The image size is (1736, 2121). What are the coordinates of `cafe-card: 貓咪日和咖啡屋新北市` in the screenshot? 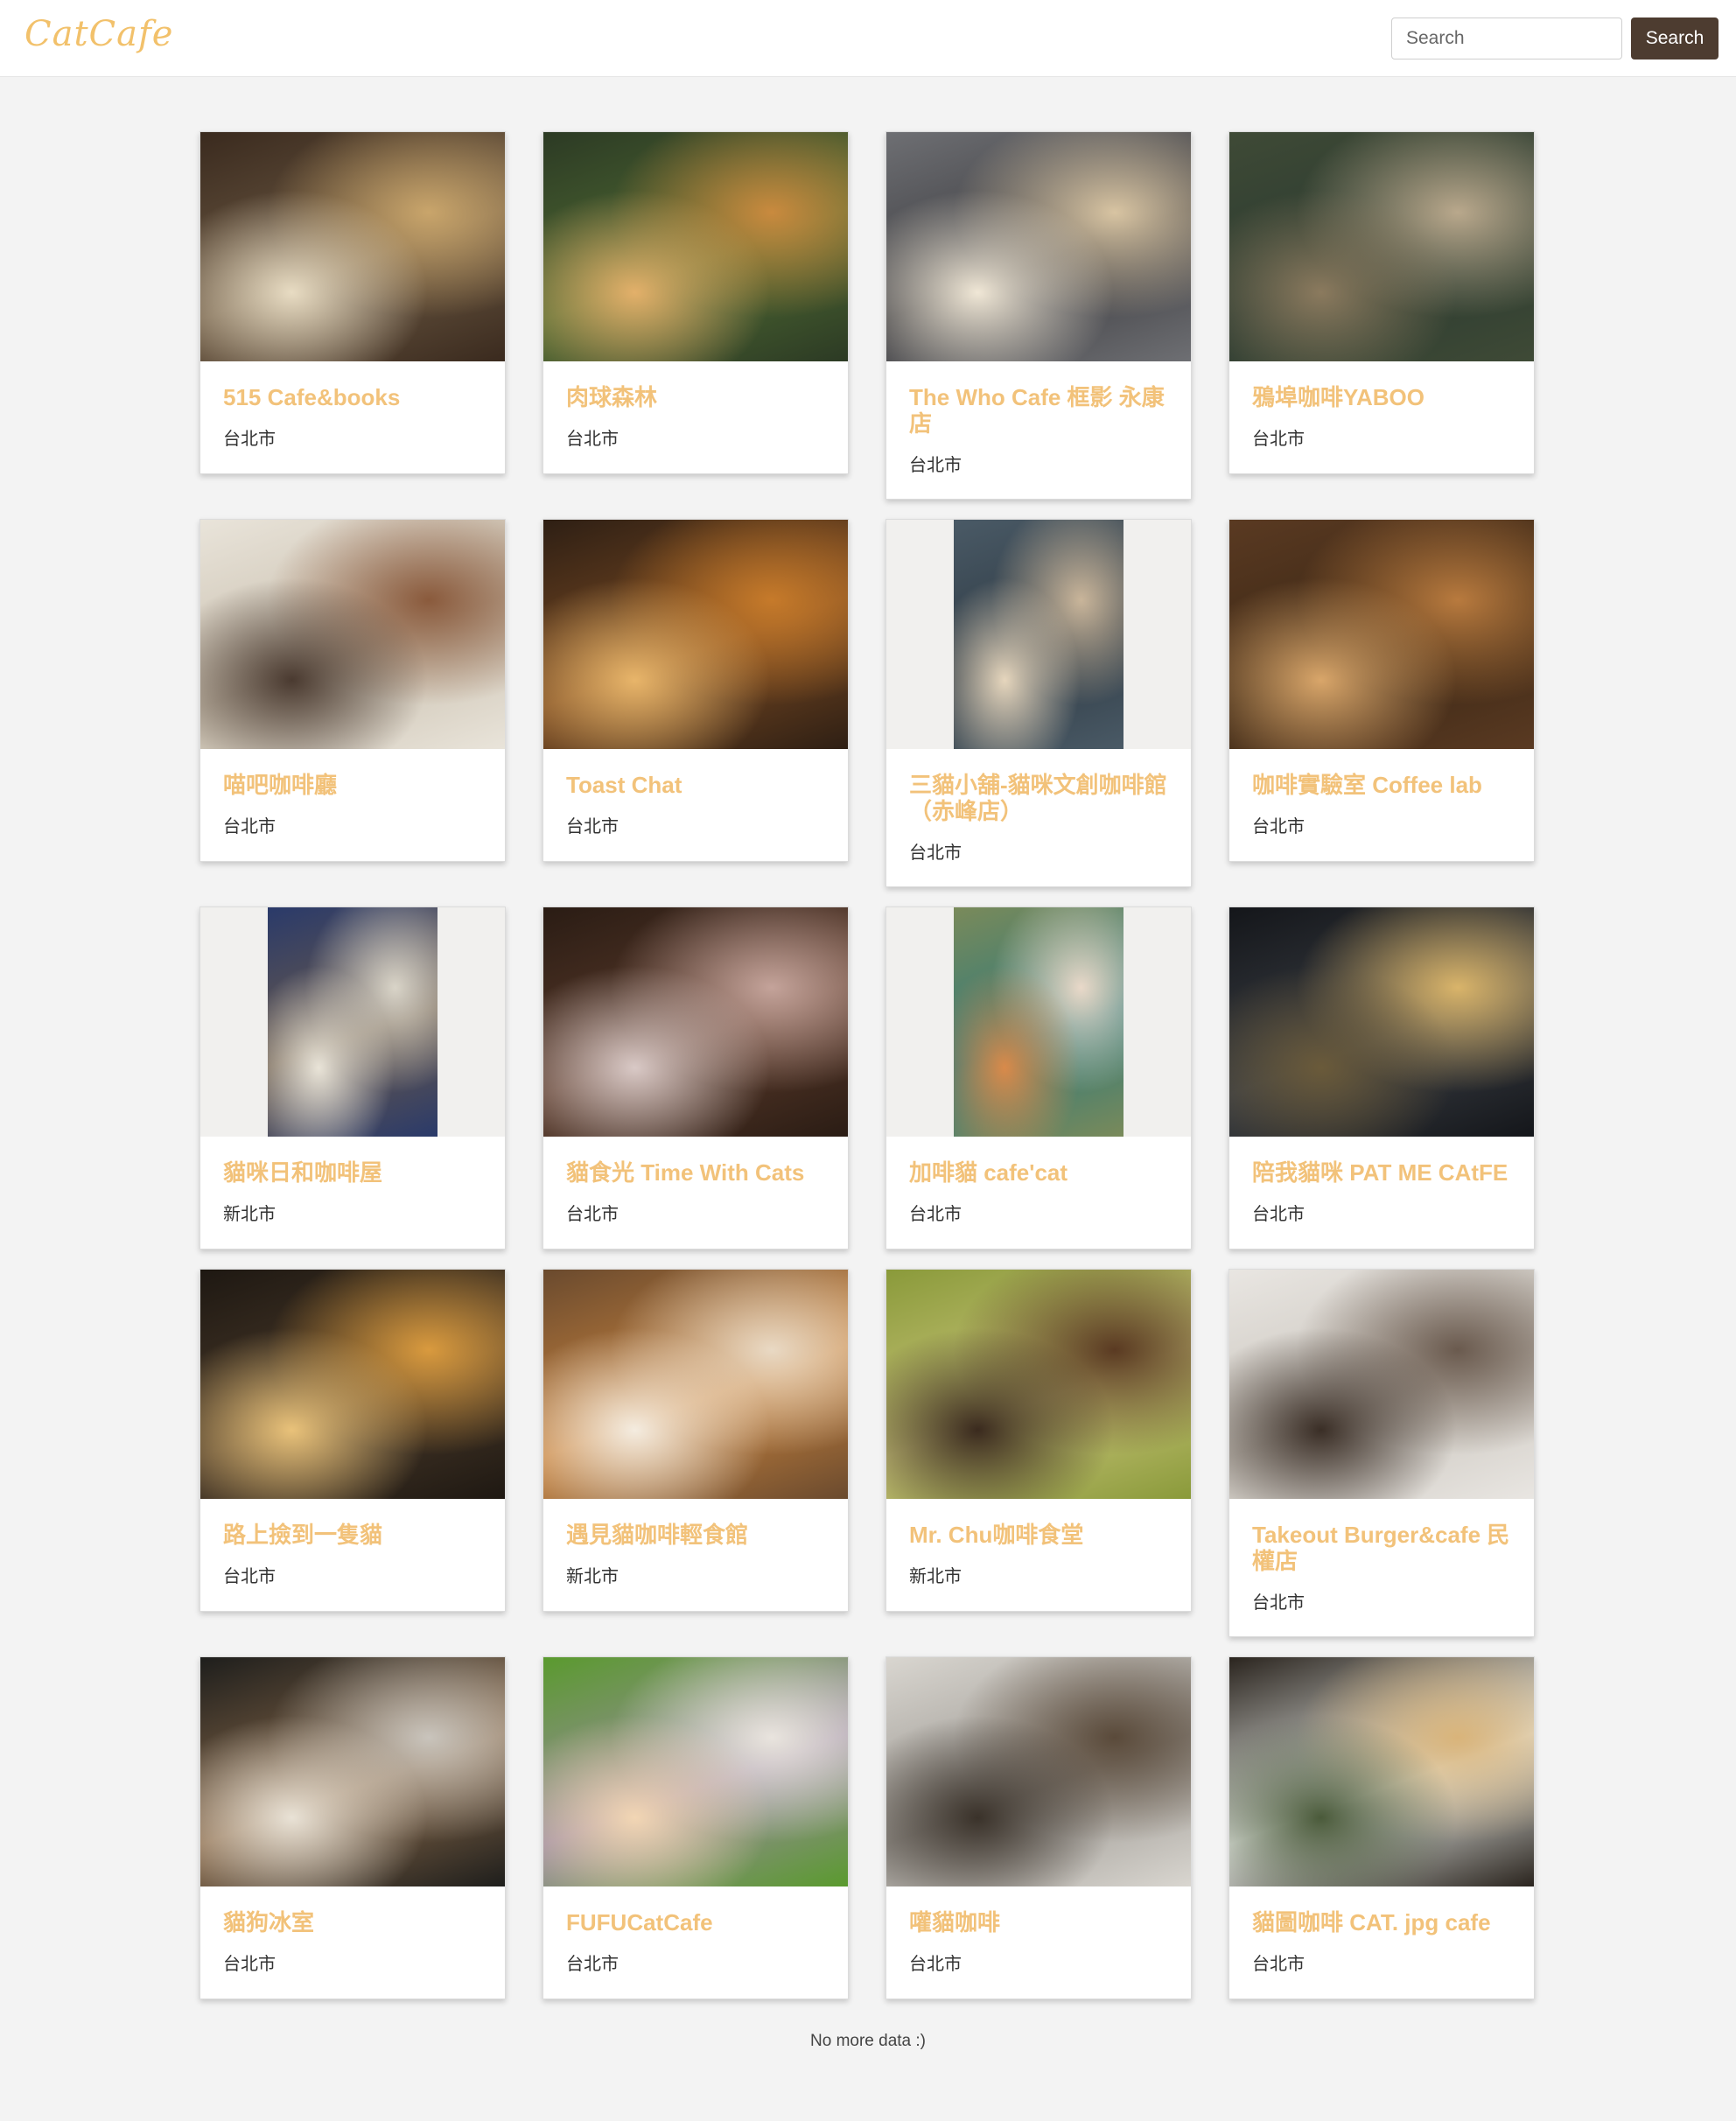 It's located at (353, 1078).